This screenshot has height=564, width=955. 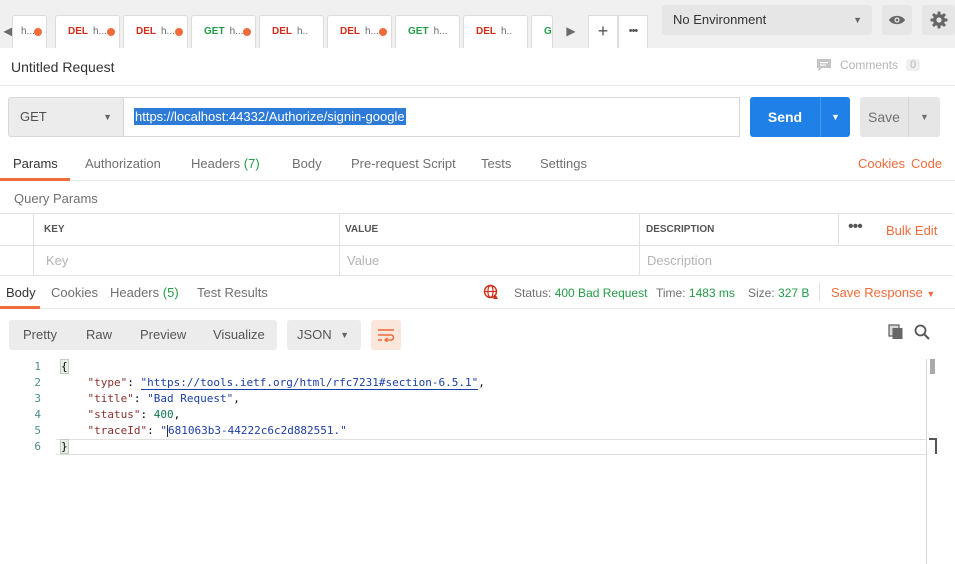 I want to click on eye-icon, so click(x=897, y=20).